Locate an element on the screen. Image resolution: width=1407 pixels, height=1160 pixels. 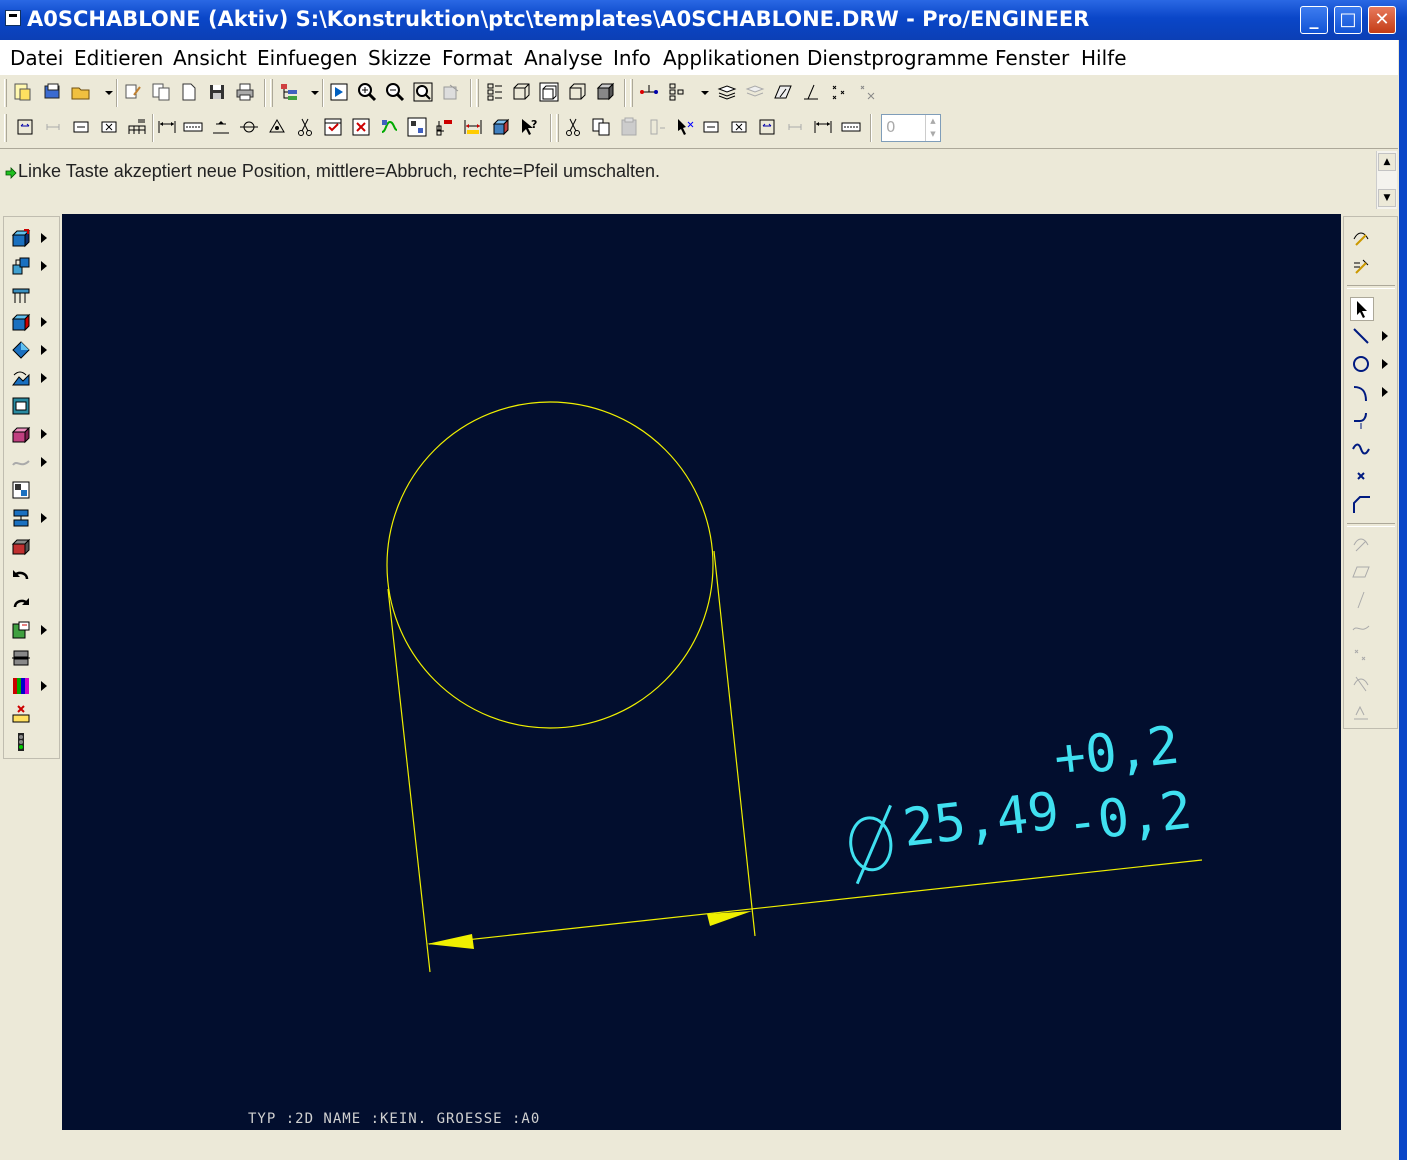
new-file-icon is located at coordinates (23, 92).